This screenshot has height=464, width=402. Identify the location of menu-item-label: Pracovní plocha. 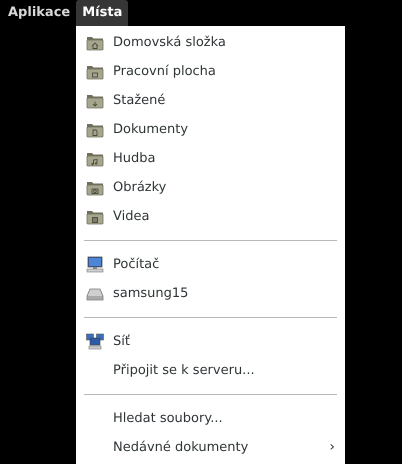
(165, 71).